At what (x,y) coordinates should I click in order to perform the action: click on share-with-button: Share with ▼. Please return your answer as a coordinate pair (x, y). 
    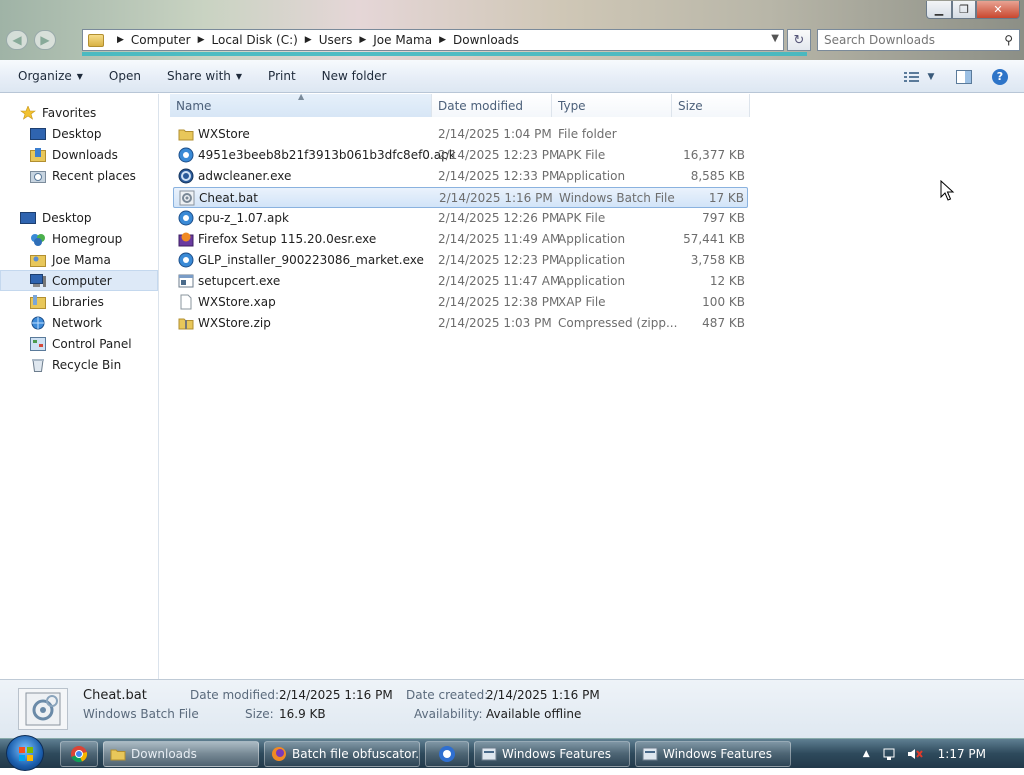
    Looking at the image, I should click on (204, 76).